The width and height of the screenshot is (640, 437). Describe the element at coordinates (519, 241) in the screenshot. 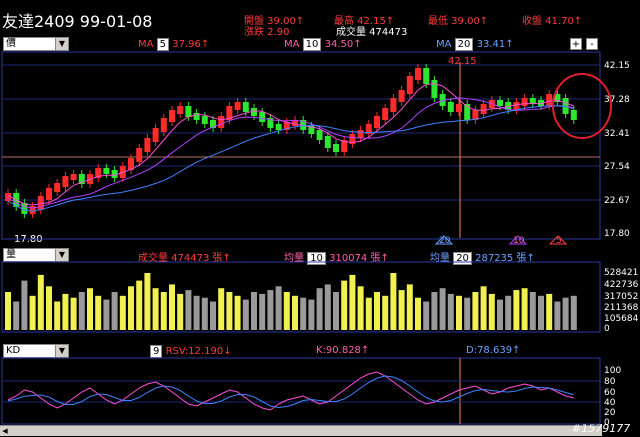

I see `marker-10-label: 10` at that location.